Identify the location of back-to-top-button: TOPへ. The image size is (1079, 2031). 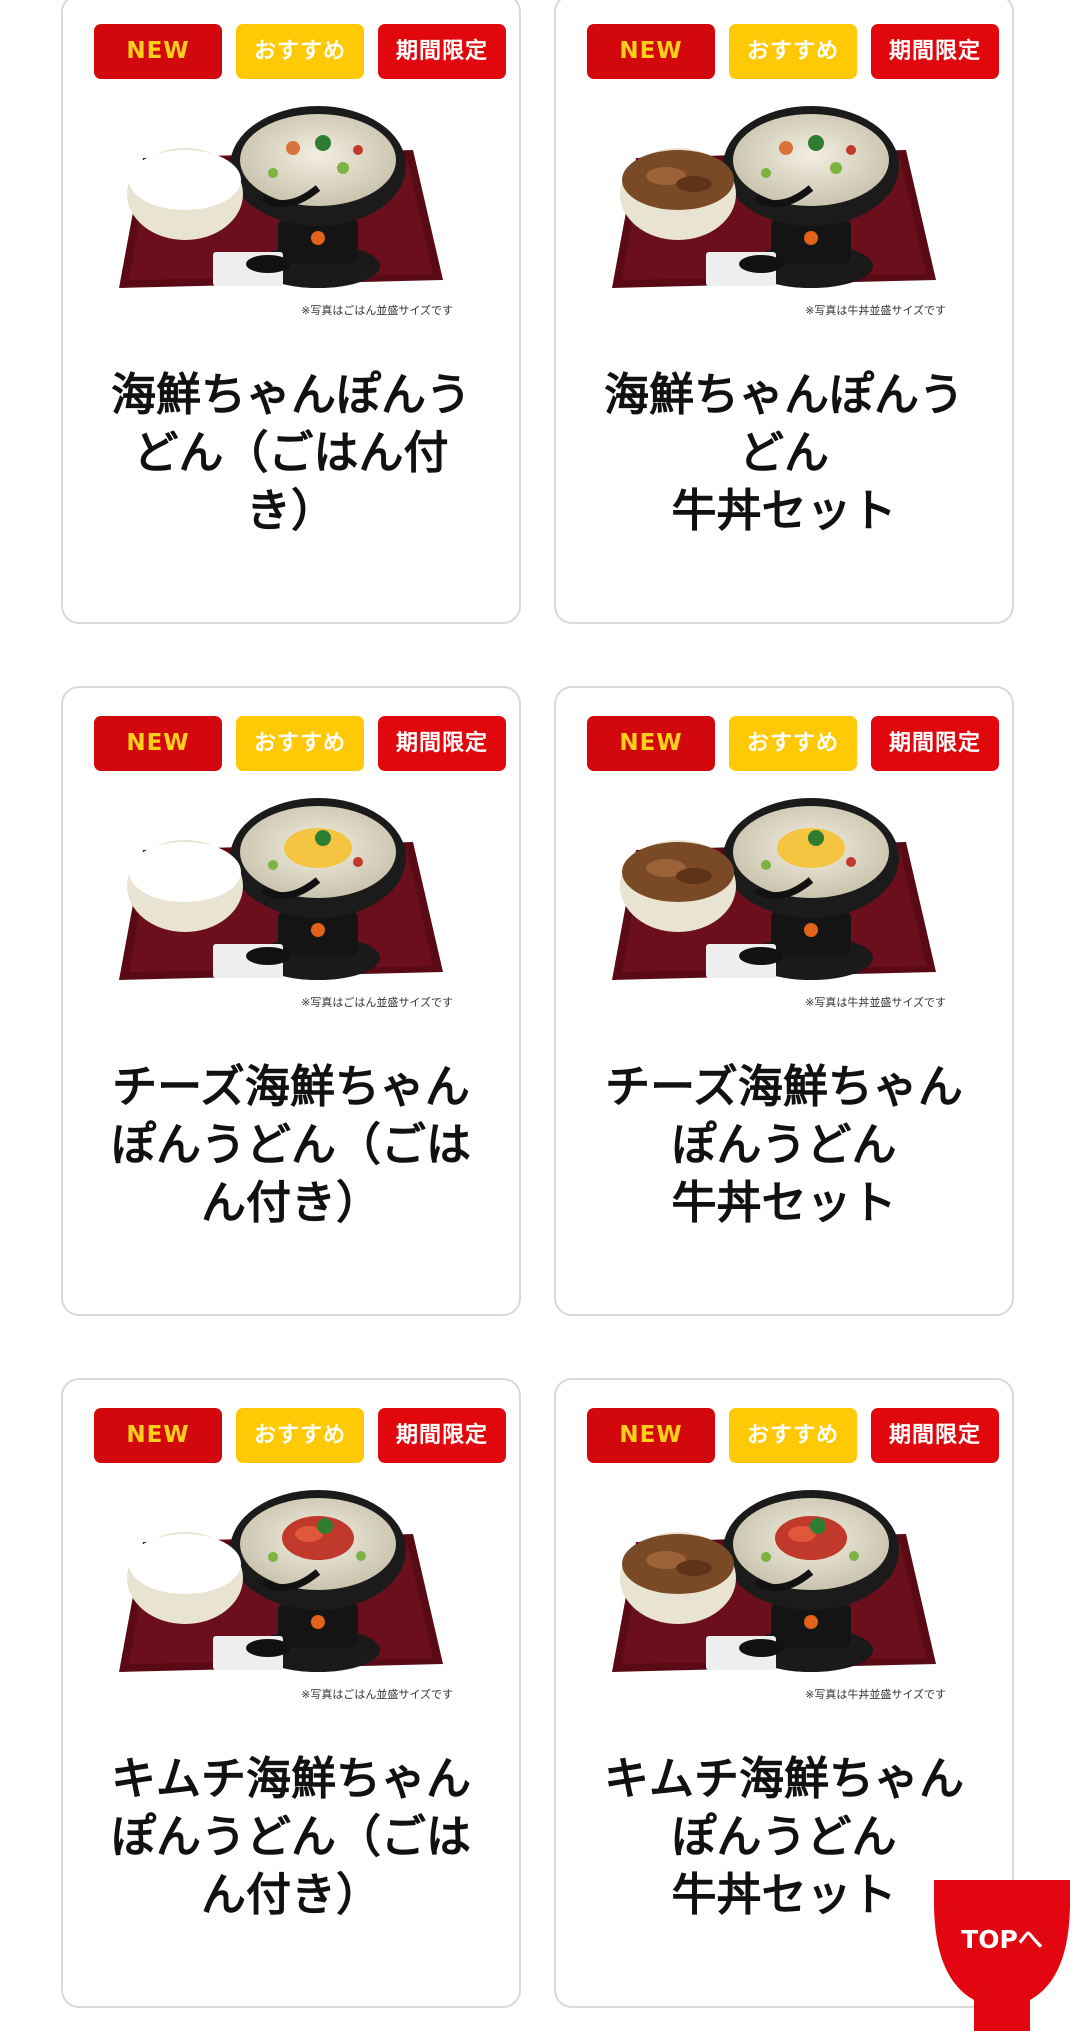
(1002, 1955).